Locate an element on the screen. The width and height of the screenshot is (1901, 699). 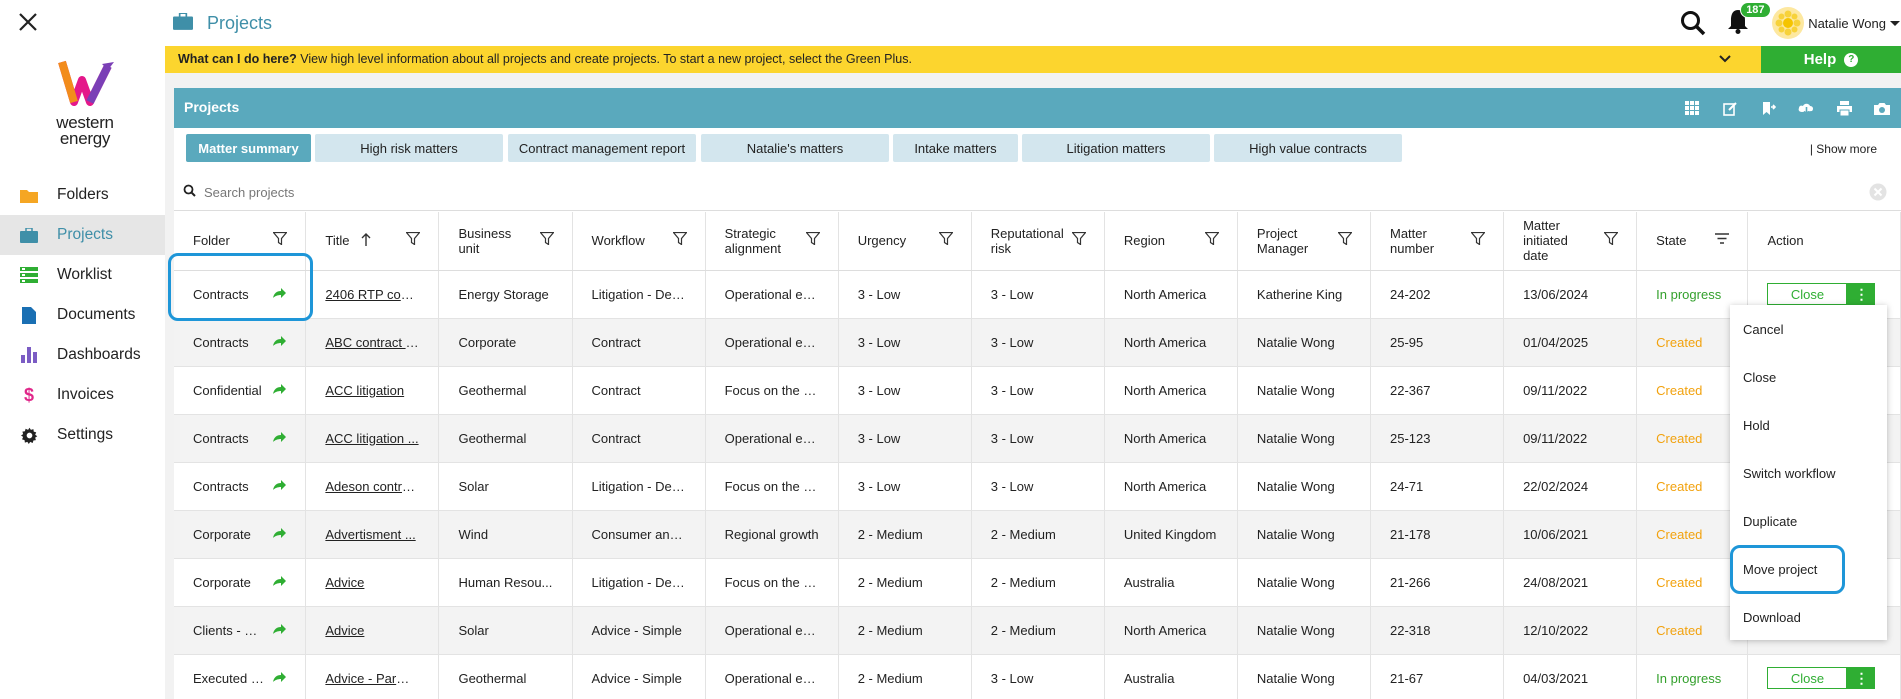
tab-contract-management-report: Contract management report is located at coordinates (602, 148).